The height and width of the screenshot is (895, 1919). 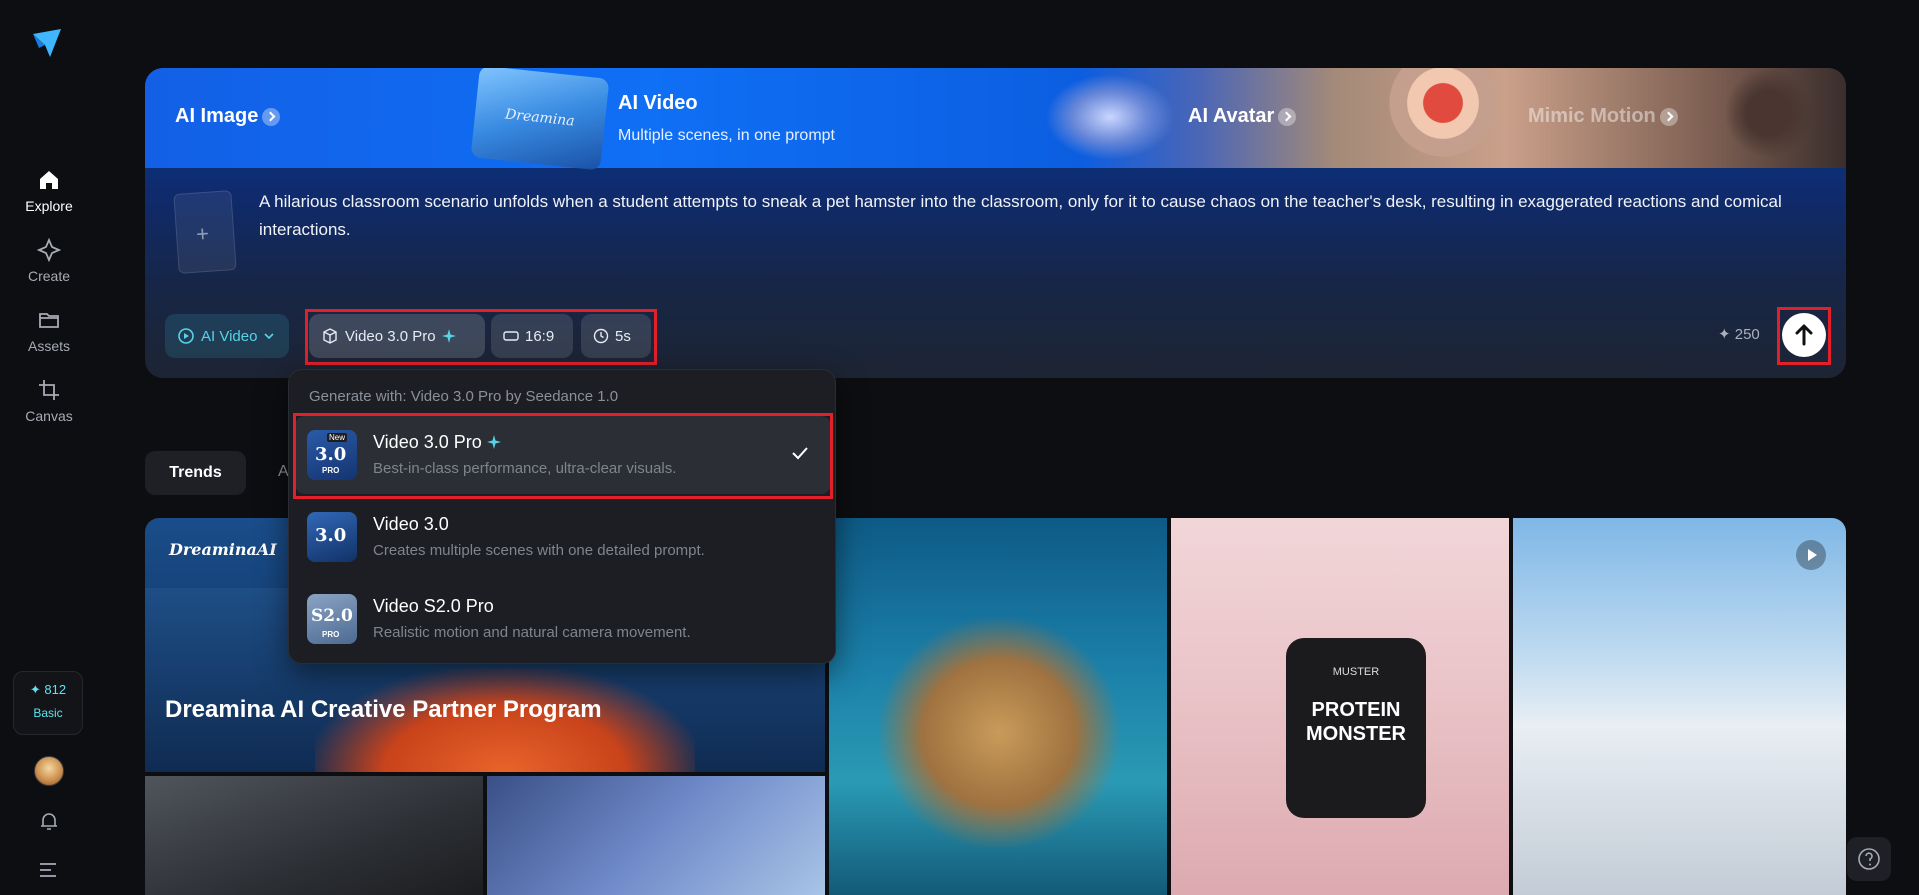 I want to click on ai-avatar-thumbnail, so click(x=1443, y=118).